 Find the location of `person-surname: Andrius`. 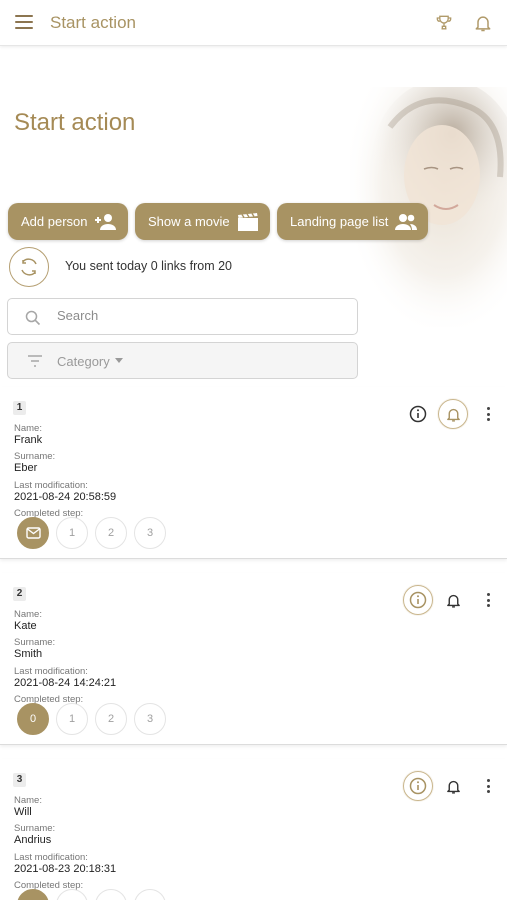

person-surname: Andrius is located at coordinates (33, 840).